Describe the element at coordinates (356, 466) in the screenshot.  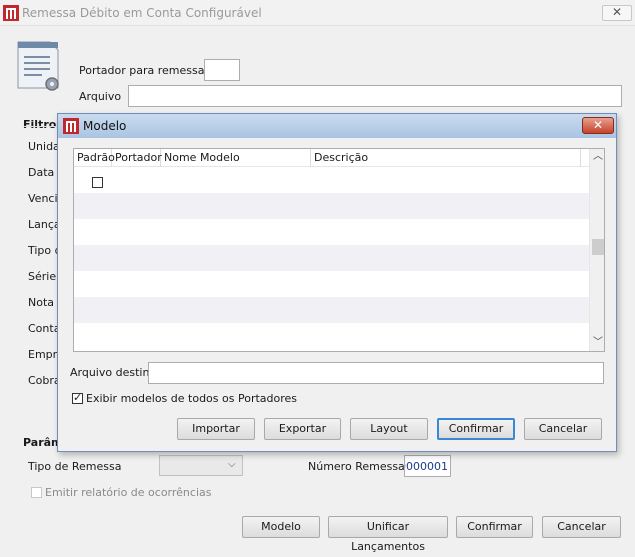
I see `numero-remessa-label: Número Remessa` at that location.